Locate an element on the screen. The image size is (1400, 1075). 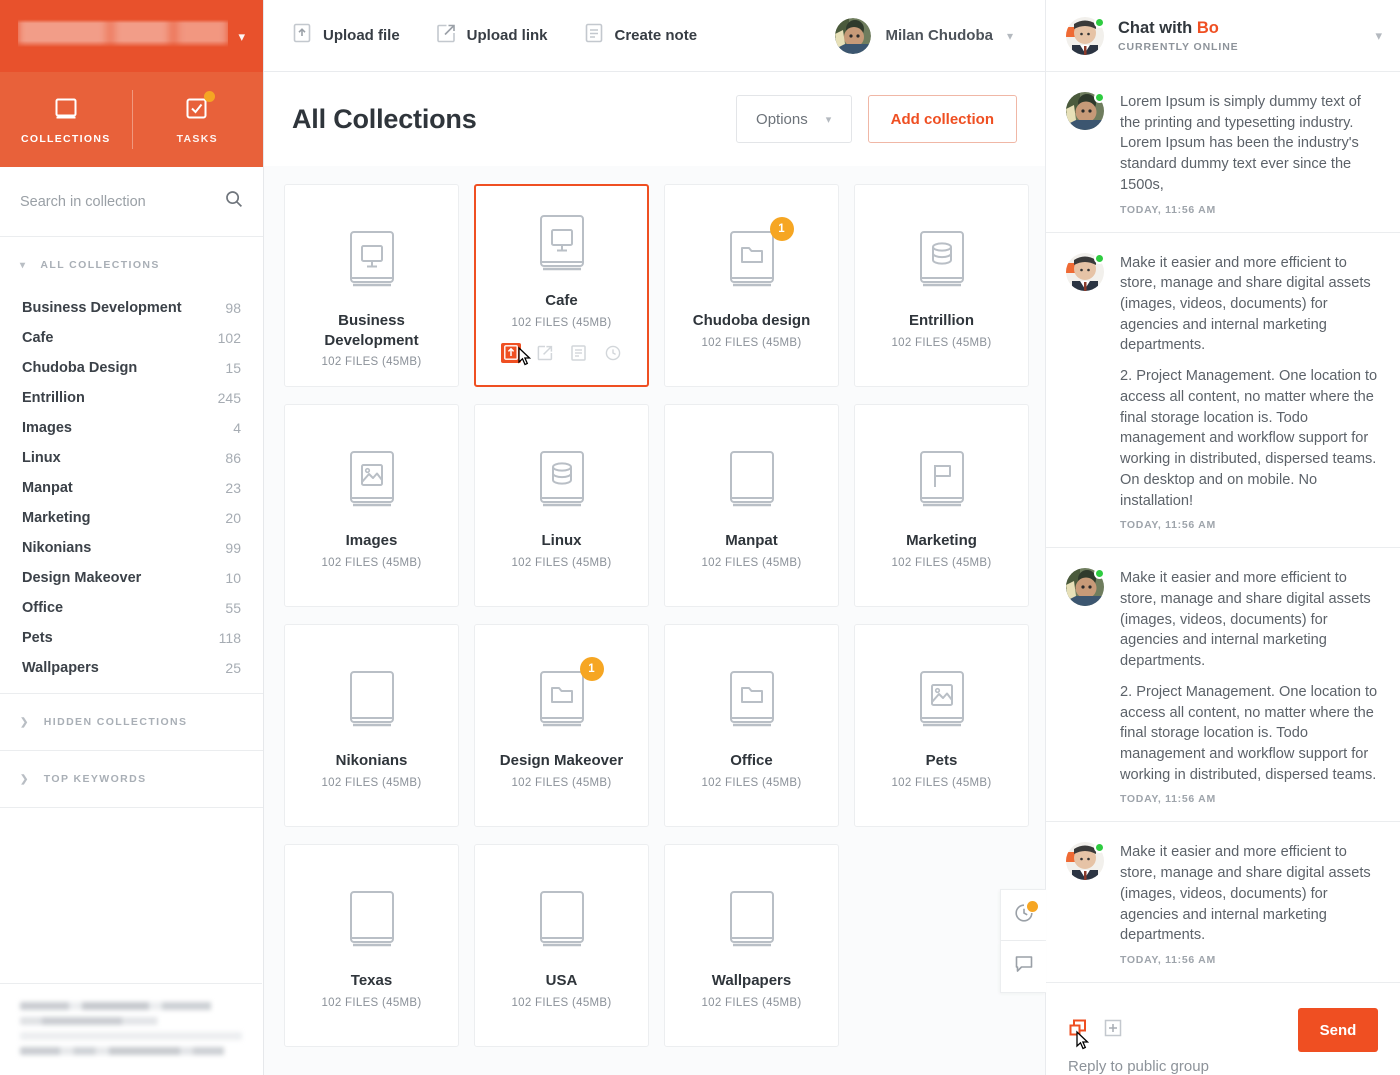
external-link-icon is located at coordinates (545, 353).